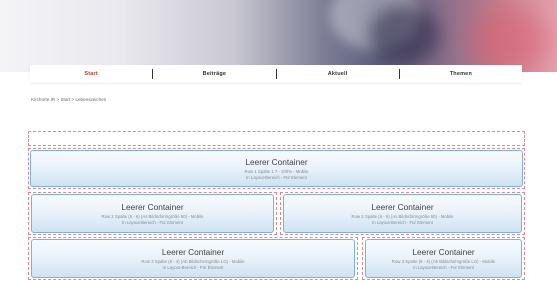 Image resolution: width=557 pixels, height=284 pixels. What do you see at coordinates (276, 138) in the screenshot?
I see `layout-area-empty` at bounding box center [276, 138].